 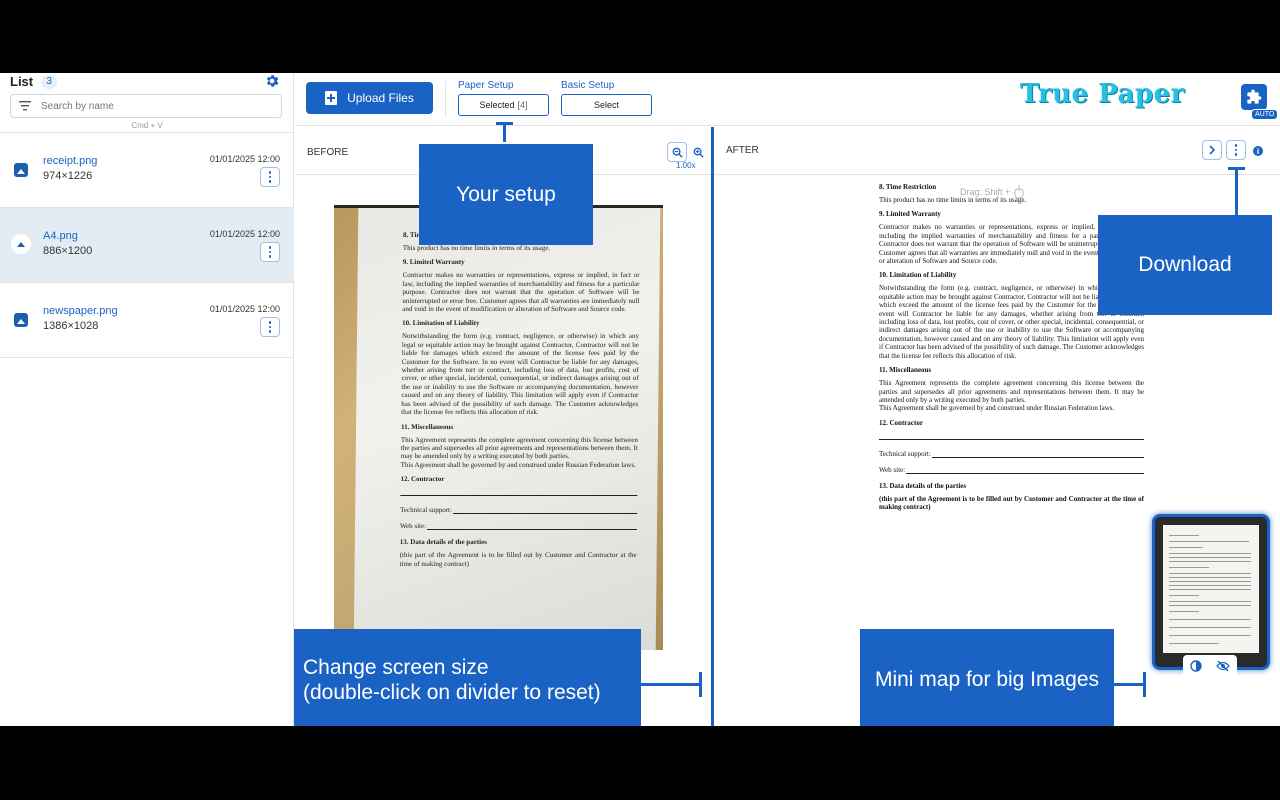 What do you see at coordinates (1210, 666) in the screenshot?
I see `mini-map-controls` at bounding box center [1210, 666].